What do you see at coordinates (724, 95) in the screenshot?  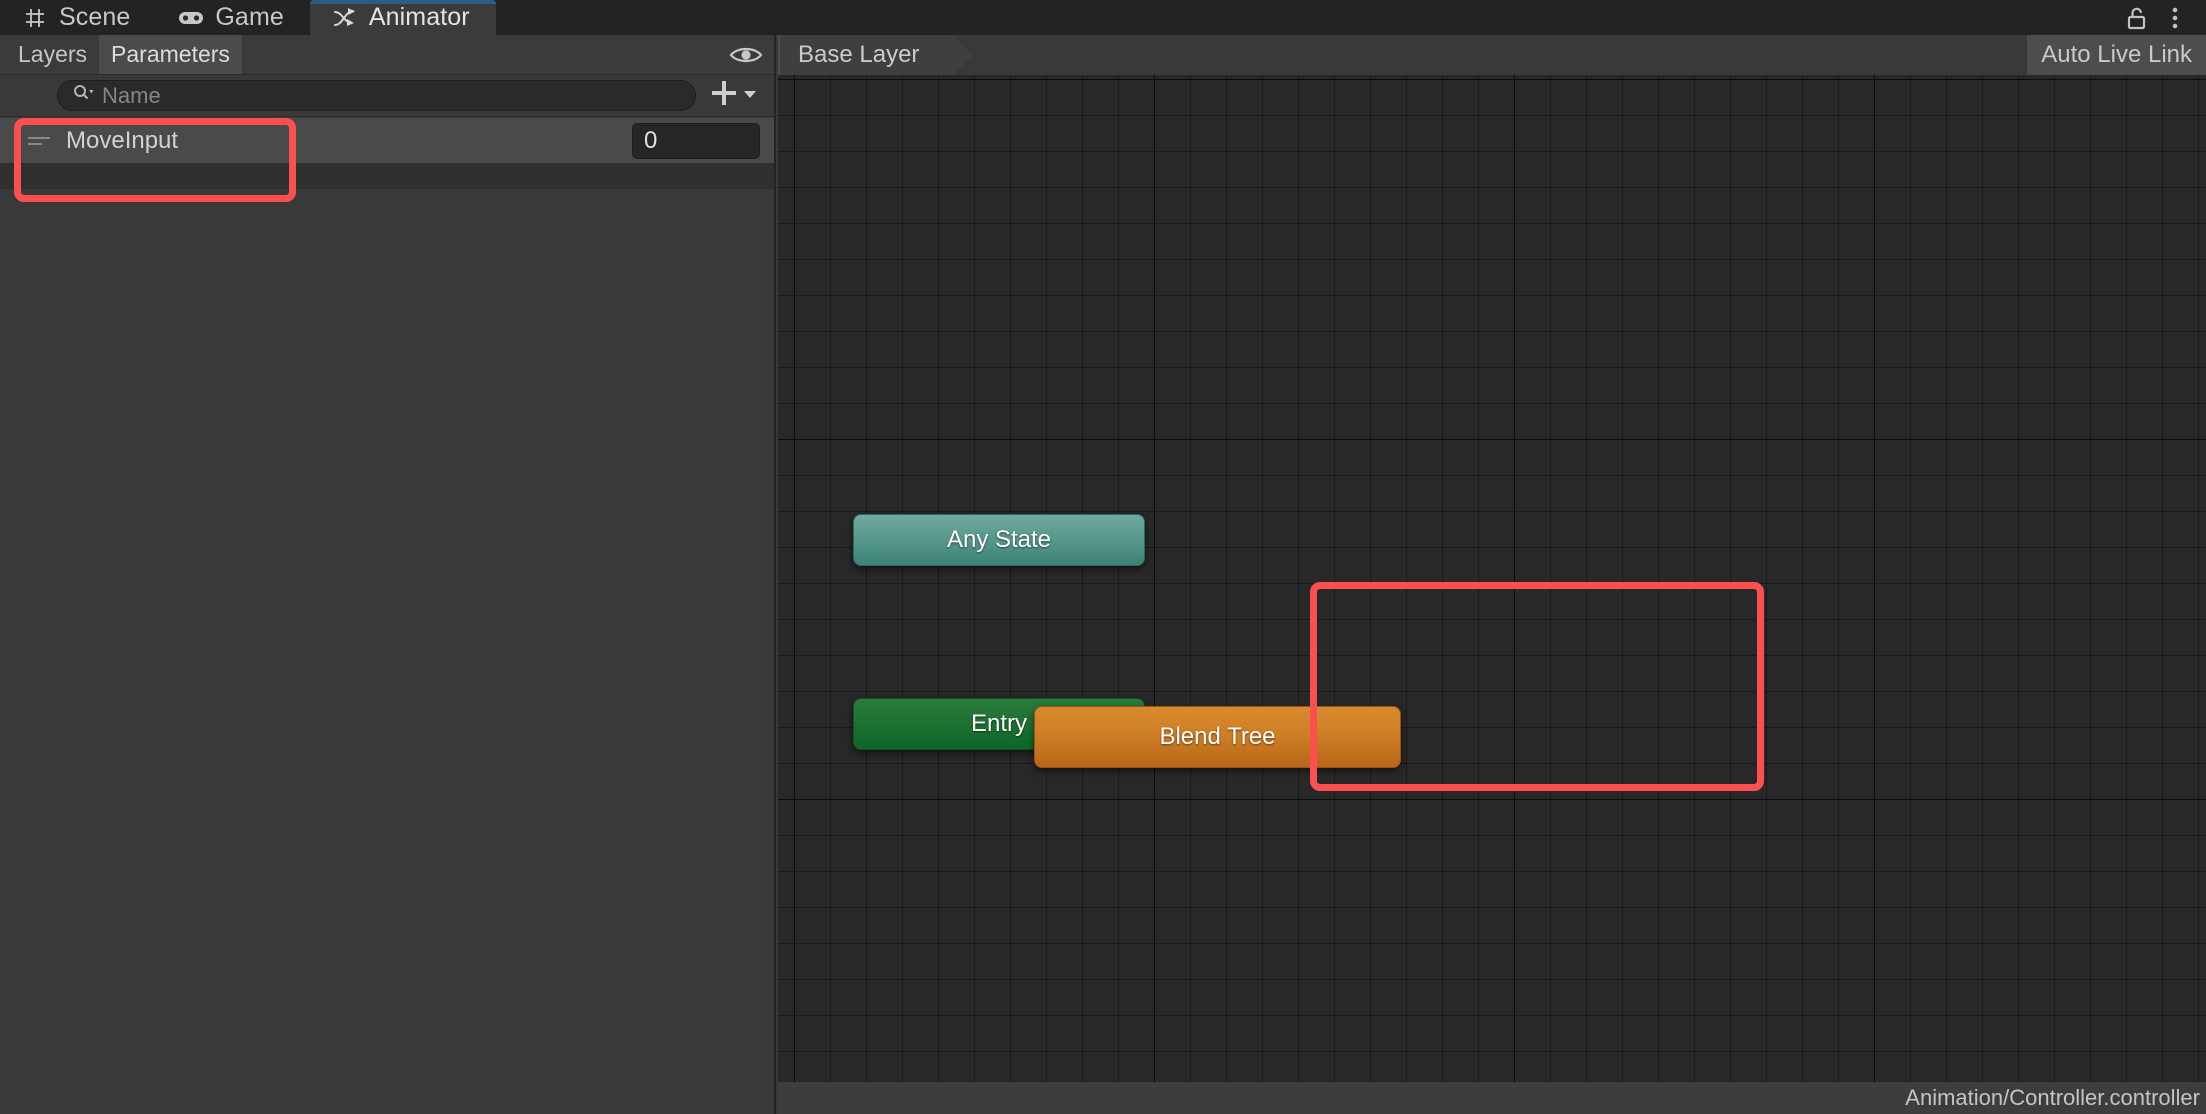 I see `plus-icon` at bounding box center [724, 95].